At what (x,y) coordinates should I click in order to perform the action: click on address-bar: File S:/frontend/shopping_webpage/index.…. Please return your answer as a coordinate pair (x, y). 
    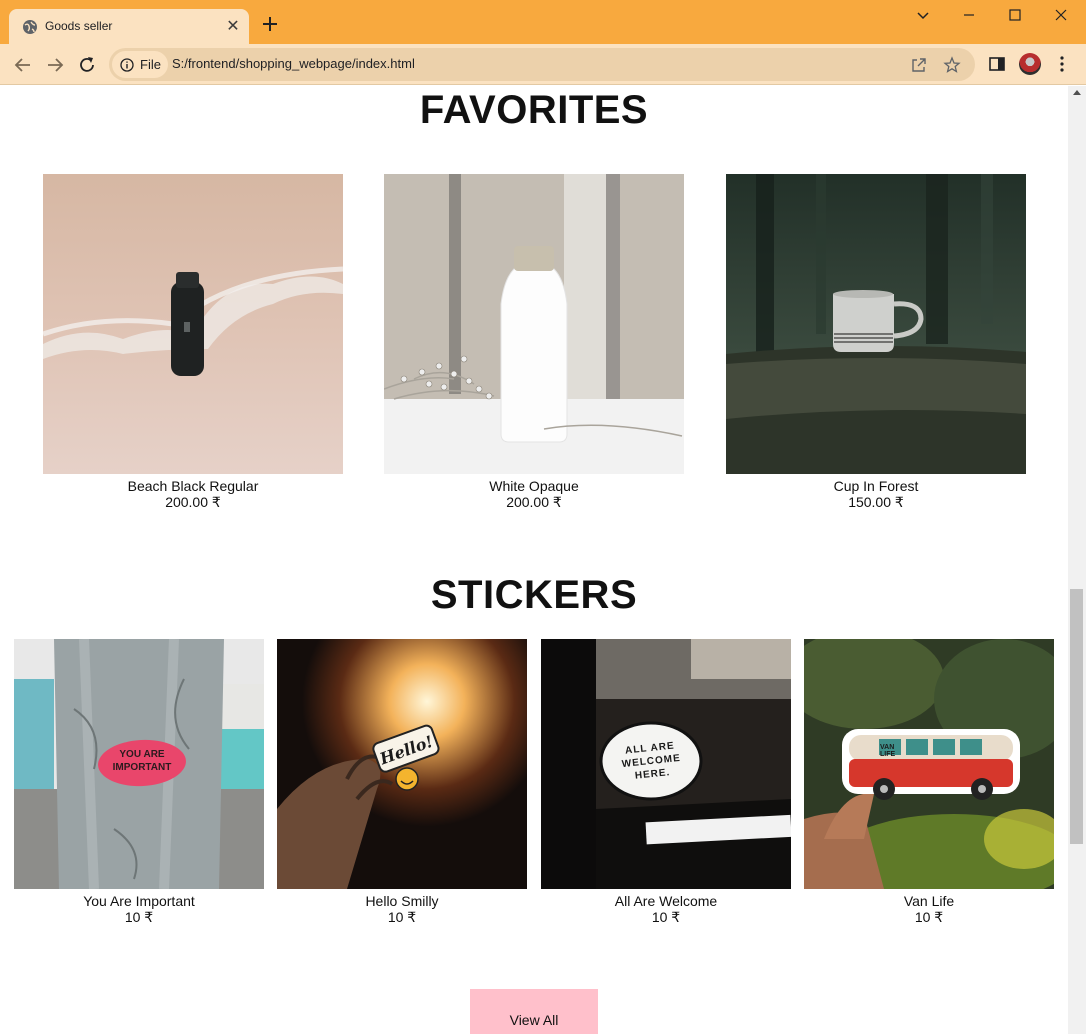
    Looking at the image, I should click on (542, 64).